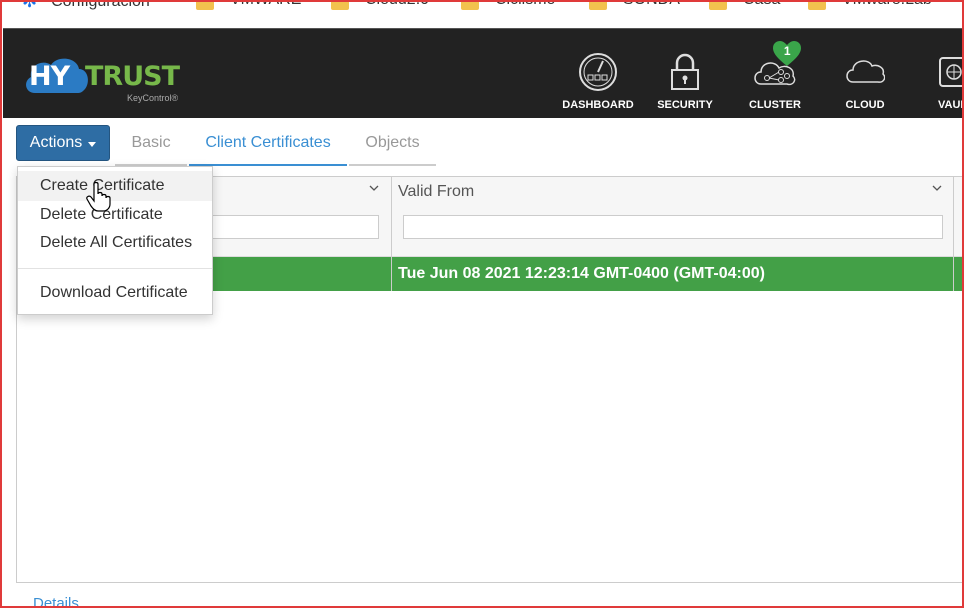  What do you see at coordinates (115, 293) in the screenshot?
I see `menu-item-download-certificate: Download Certificate` at bounding box center [115, 293].